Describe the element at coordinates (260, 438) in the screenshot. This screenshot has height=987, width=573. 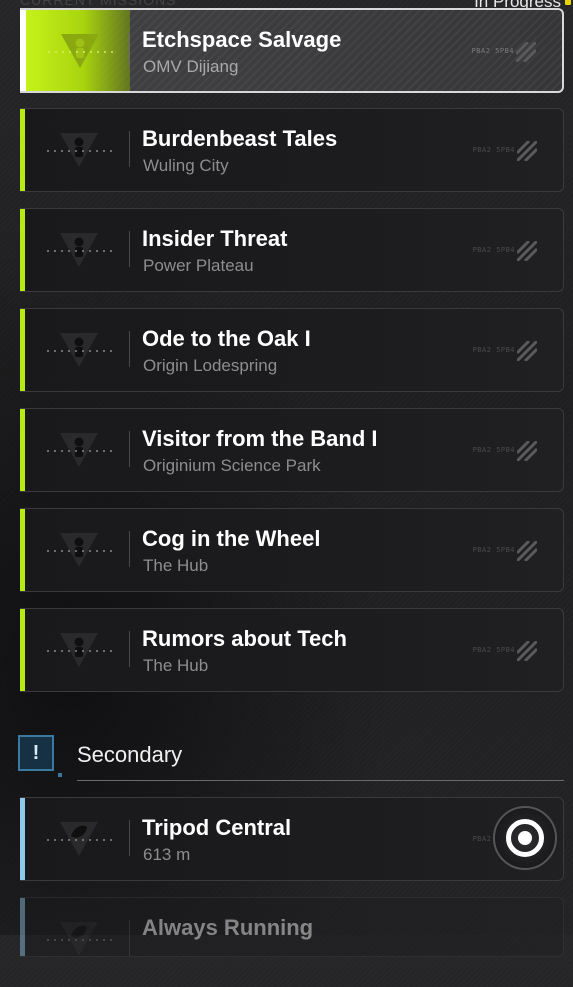
I see `mission-title: Visitor from the Band I` at that location.